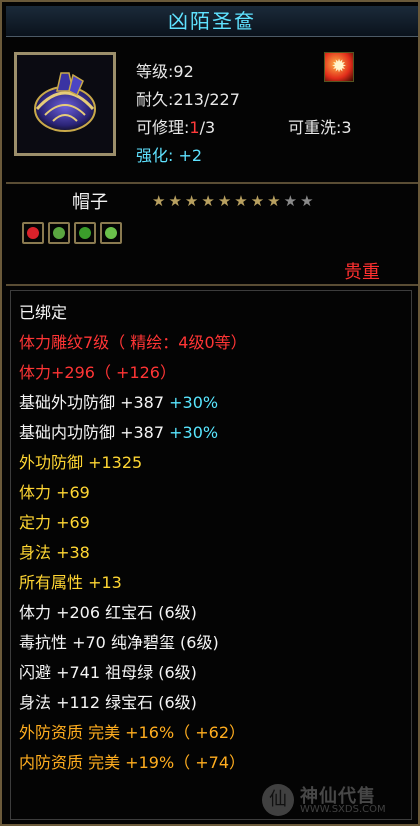 This screenshot has width=420, height=826. Describe the element at coordinates (54, 522) in the screenshot. I see `attribute-line: 定力 +69` at that location.